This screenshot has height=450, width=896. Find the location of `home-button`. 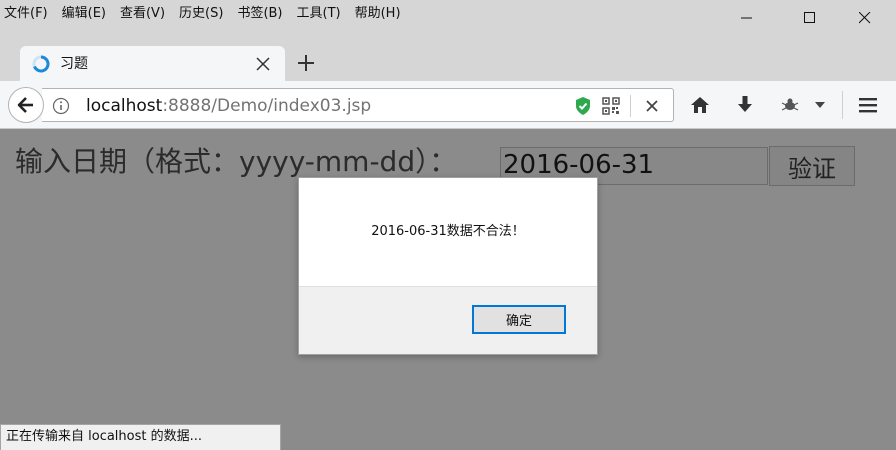

home-button is located at coordinates (700, 105).